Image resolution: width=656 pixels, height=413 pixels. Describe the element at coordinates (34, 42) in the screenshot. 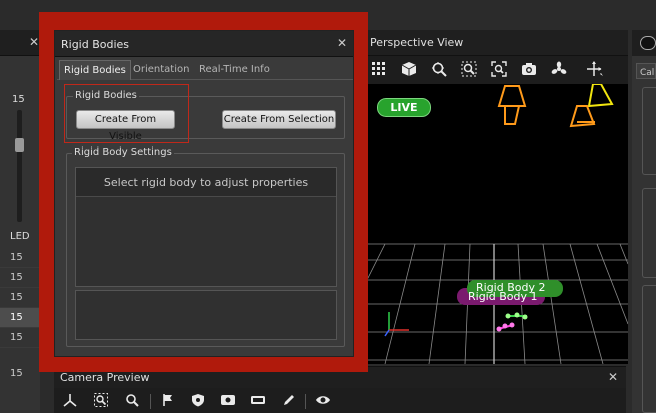

I see `left-panel-close-icon: ✕` at that location.